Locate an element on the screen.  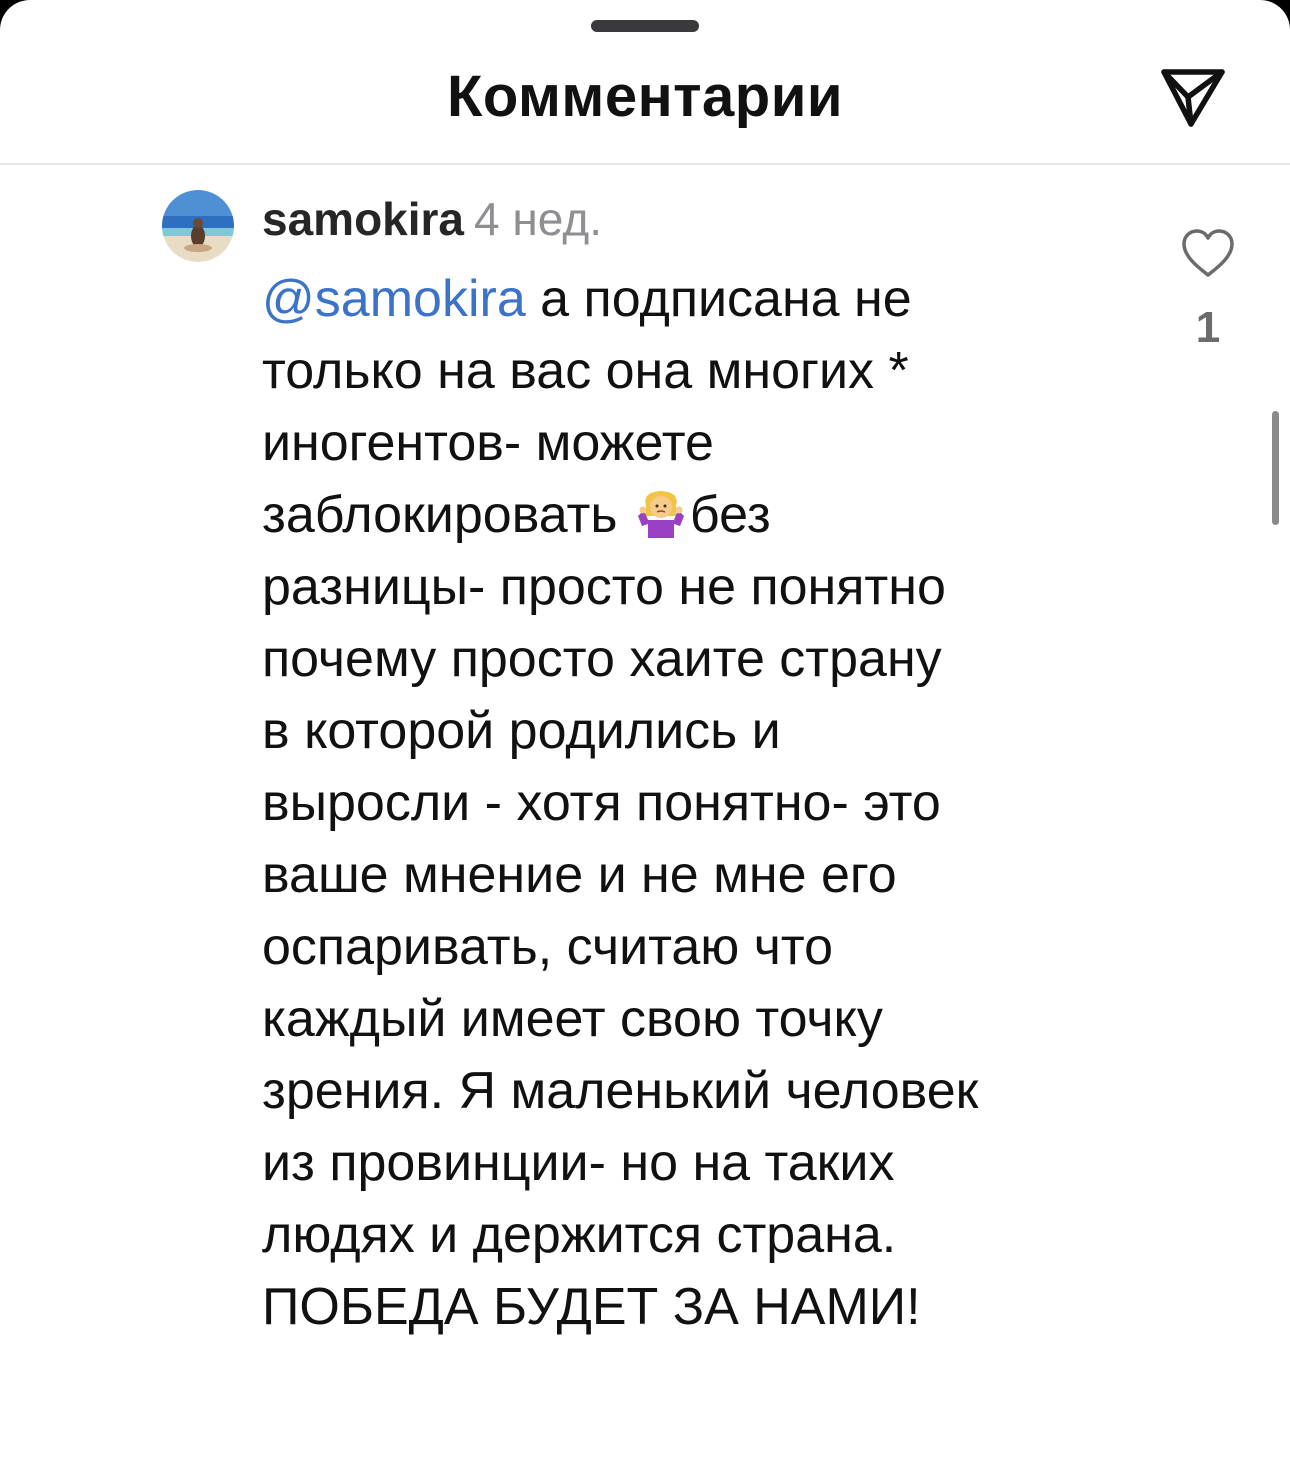
heart-outline-icon is located at coordinates (1208, 253).